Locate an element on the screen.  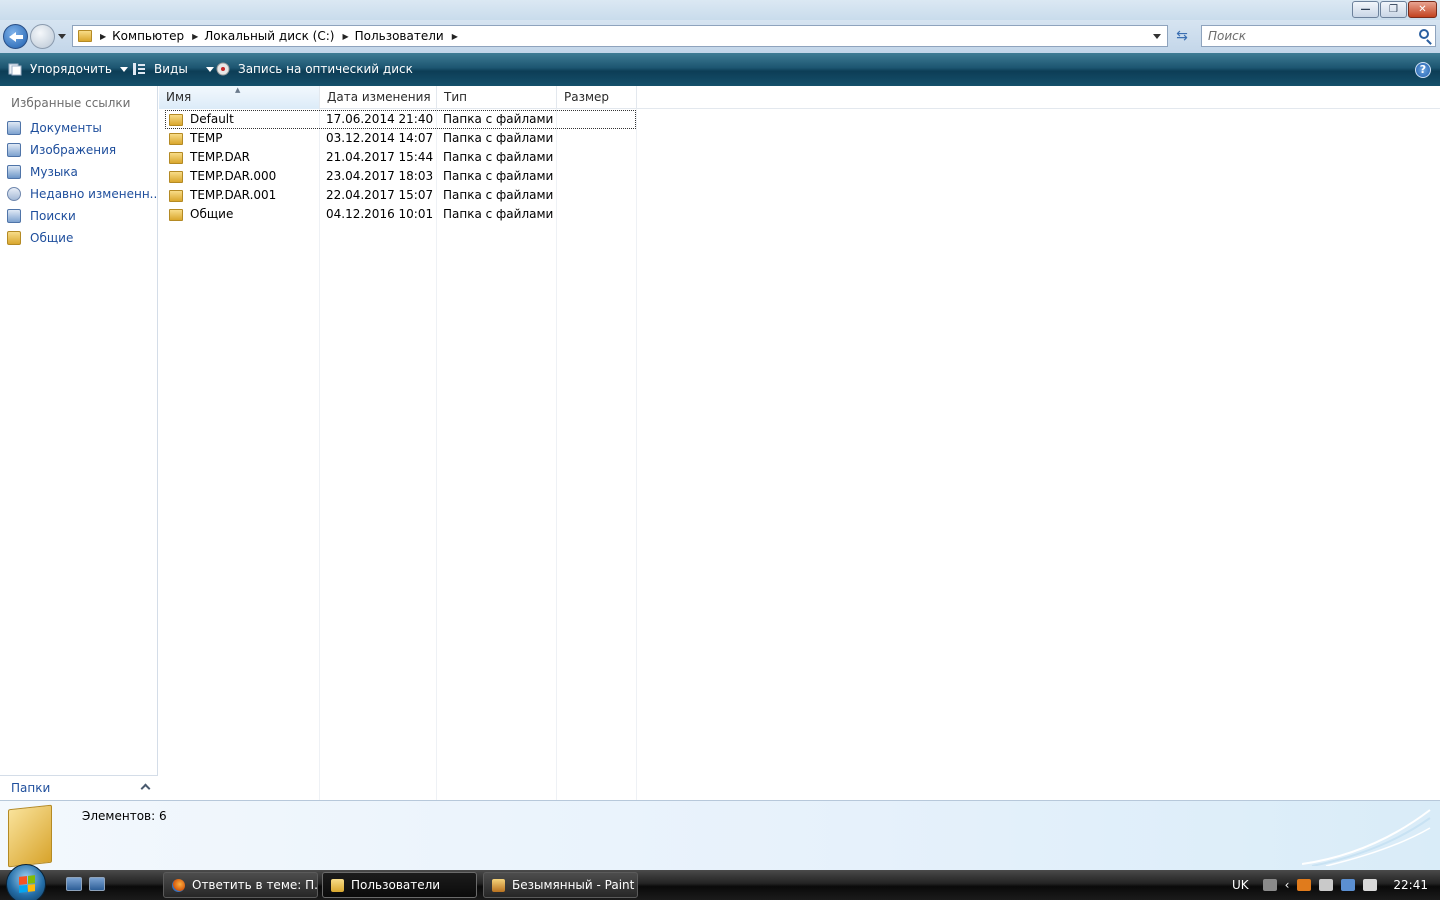
clock: 22:41 is located at coordinates (1410, 885).